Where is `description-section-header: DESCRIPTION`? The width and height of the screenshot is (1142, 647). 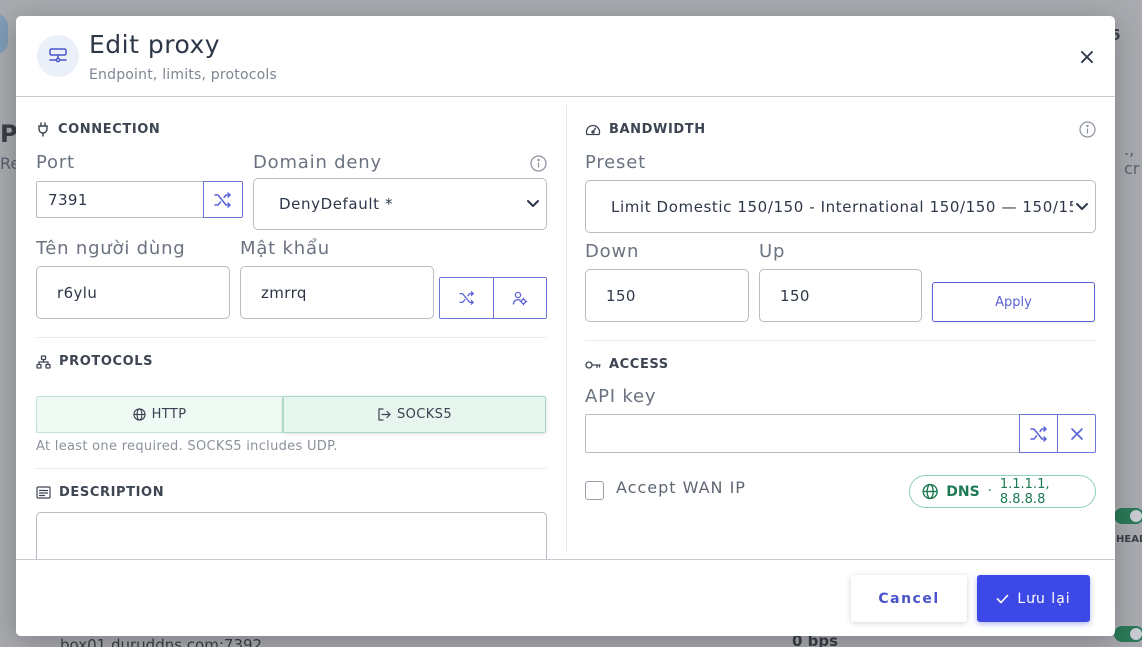 description-section-header: DESCRIPTION is located at coordinates (100, 492).